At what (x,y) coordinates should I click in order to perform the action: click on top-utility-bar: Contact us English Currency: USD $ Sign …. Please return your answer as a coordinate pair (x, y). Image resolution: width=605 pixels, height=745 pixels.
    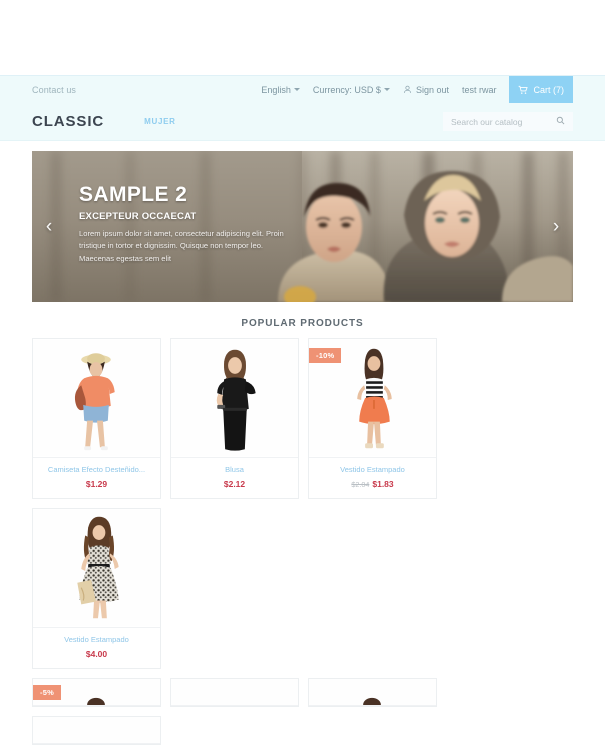
    Looking at the image, I should click on (302, 89).